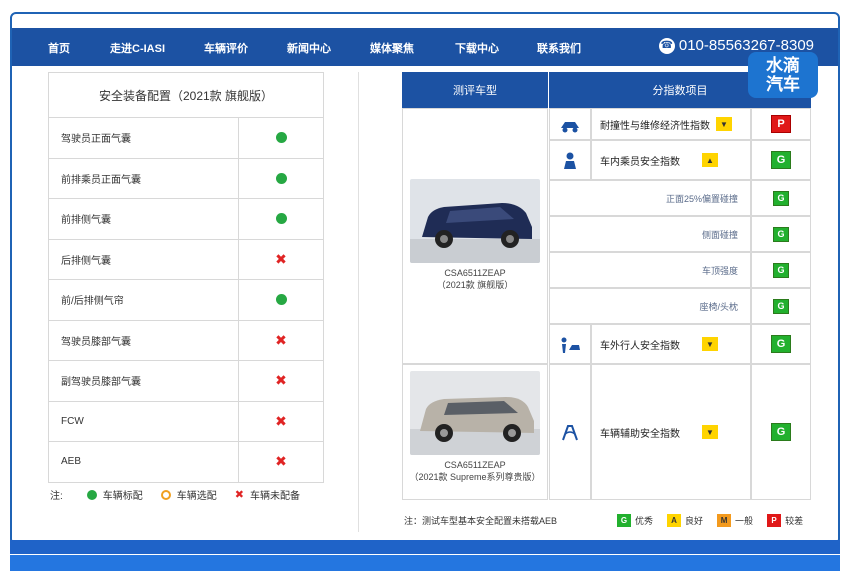 The height and width of the screenshot is (579, 852). I want to click on table-row: 驾驶员膝部气囊 ✖, so click(186, 340).